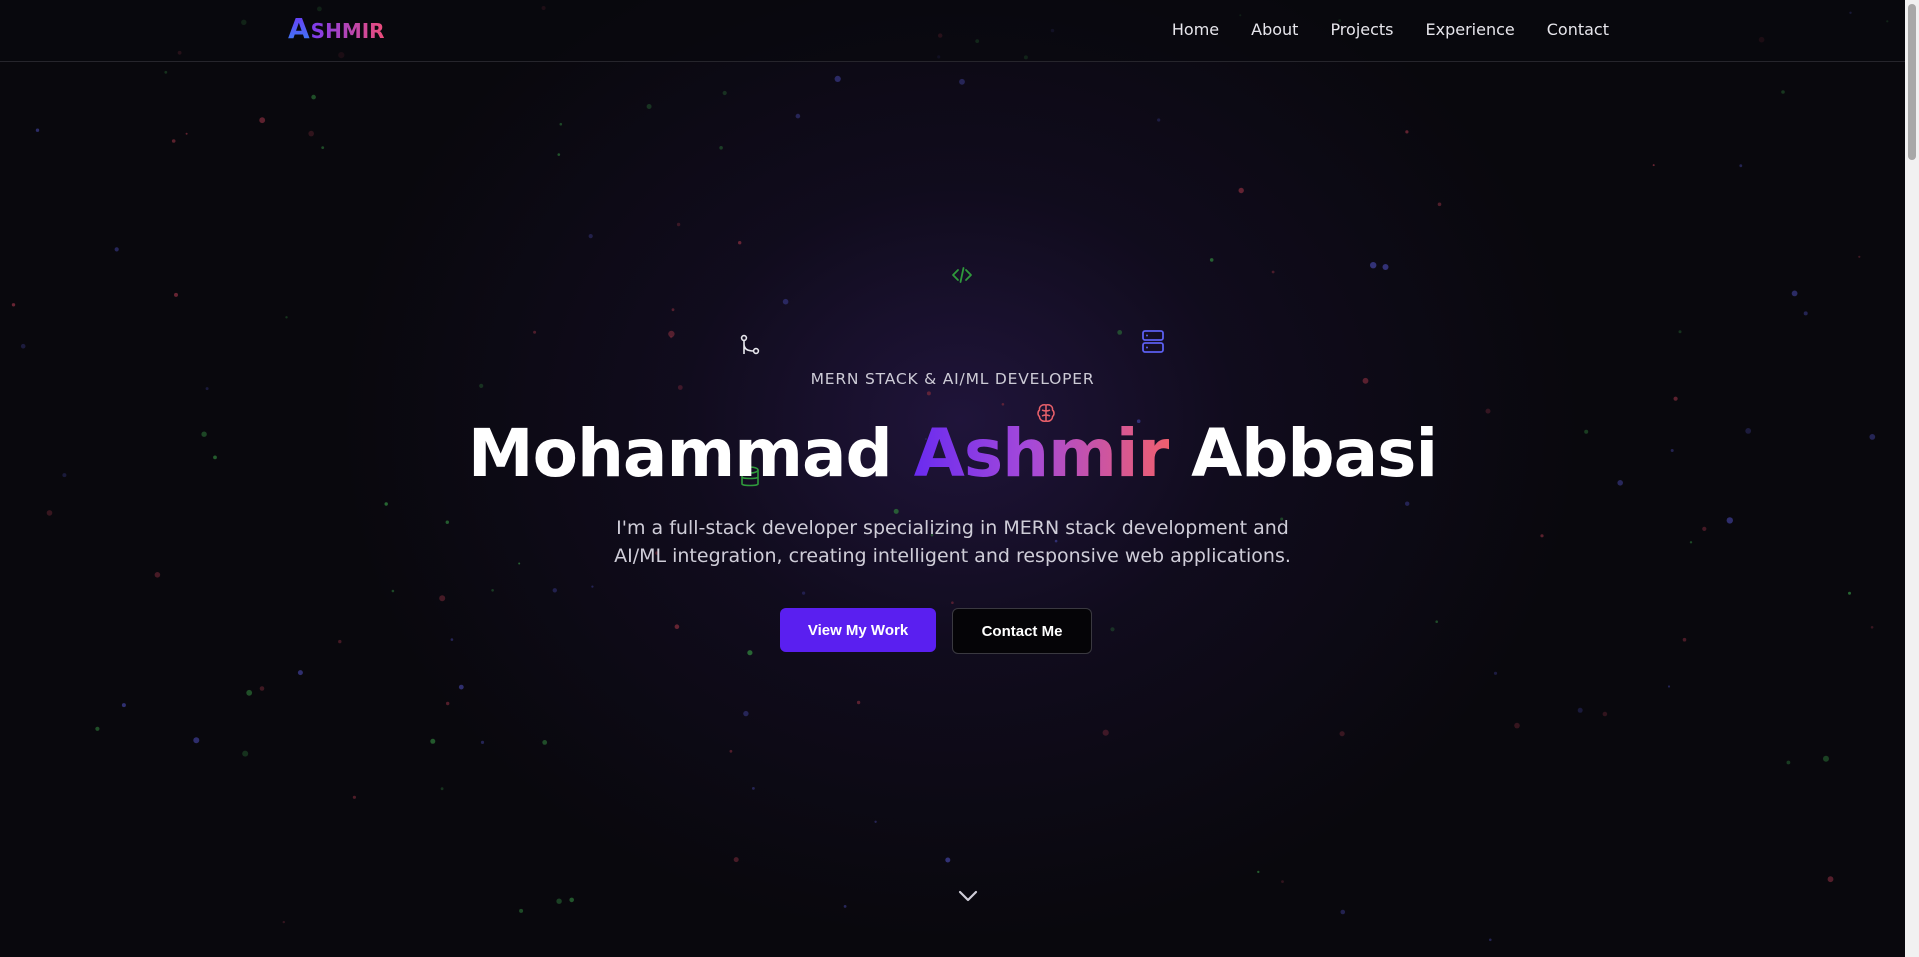 The height and width of the screenshot is (957, 1919). I want to click on contact-me-button: Contact Me, so click(1022, 631).